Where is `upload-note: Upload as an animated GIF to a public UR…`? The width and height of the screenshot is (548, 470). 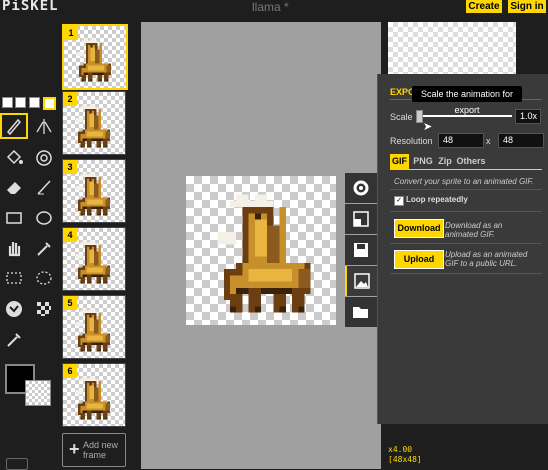
upload-note: Upload as an animated GIF to a public UR… is located at coordinates (486, 259).